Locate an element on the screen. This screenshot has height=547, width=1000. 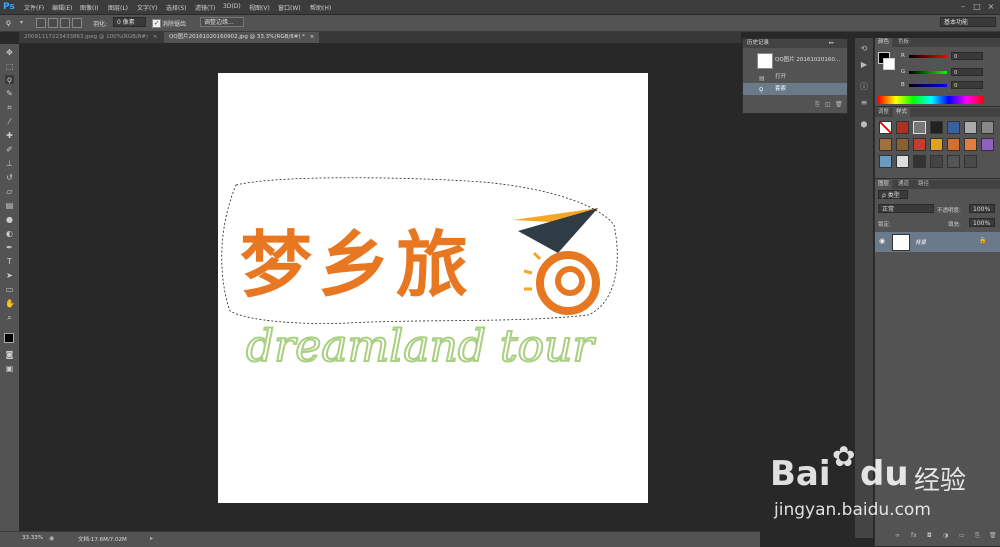
color-spectrum is located at coordinates (931, 100).